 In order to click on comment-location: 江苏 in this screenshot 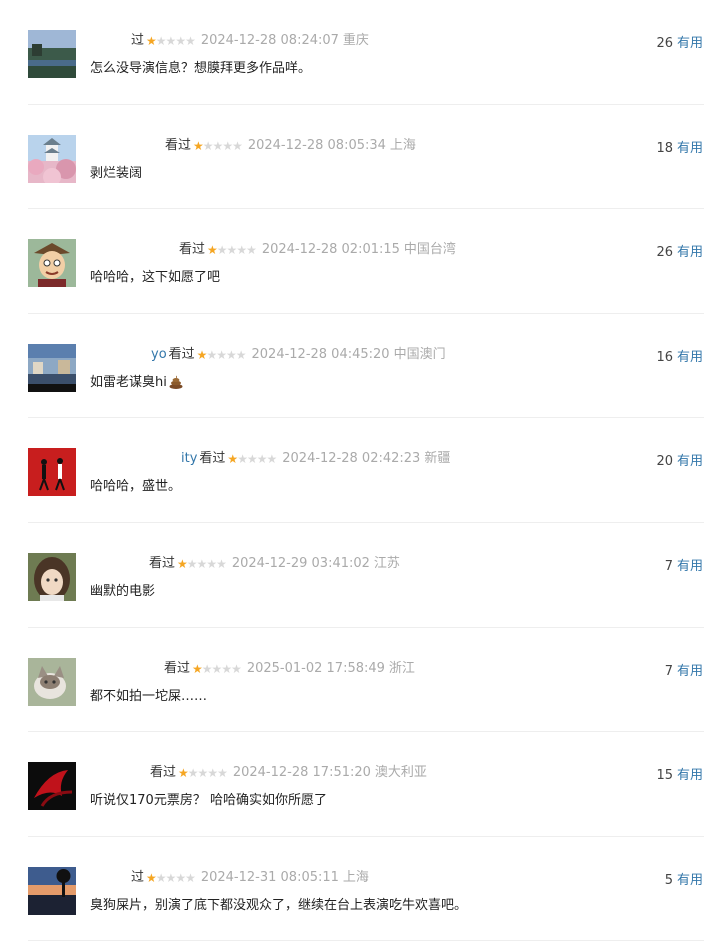, I will do `click(386, 563)`.